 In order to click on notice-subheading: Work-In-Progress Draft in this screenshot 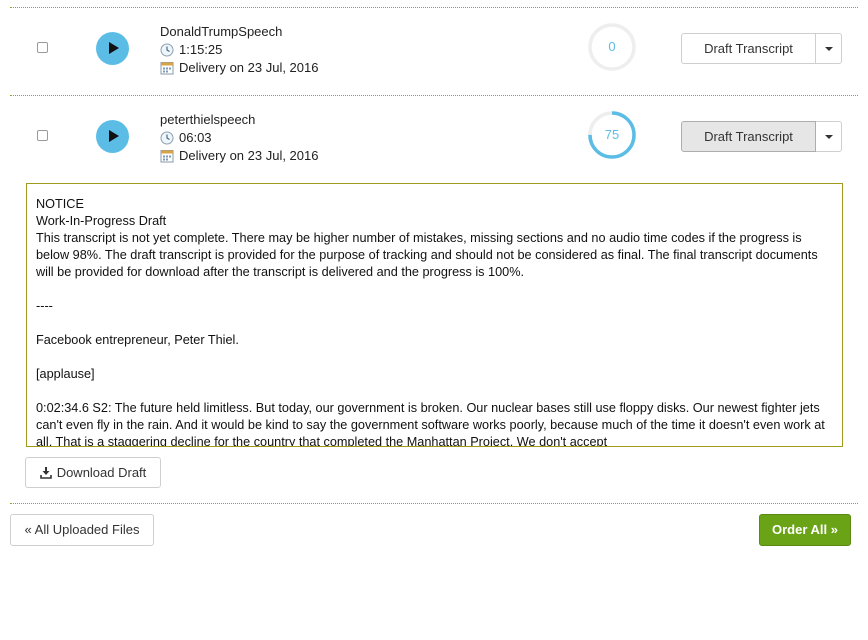, I will do `click(101, 221)`.